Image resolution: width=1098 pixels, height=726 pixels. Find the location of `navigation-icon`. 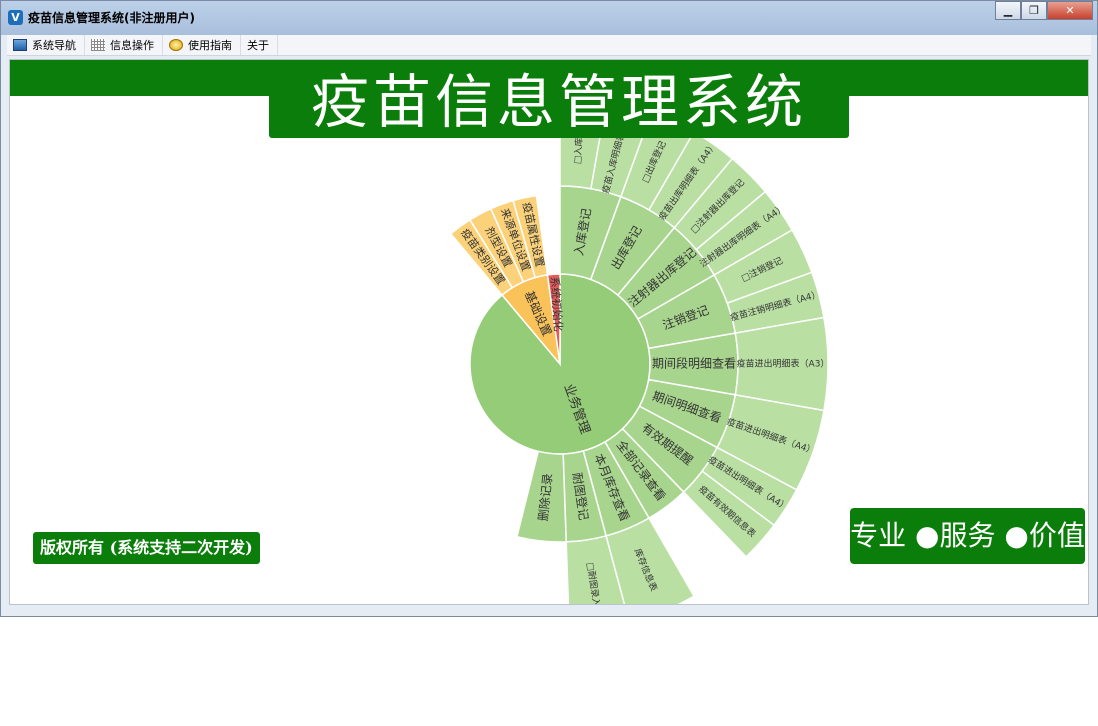

navigation-icon is located at coordinates (20, 45).